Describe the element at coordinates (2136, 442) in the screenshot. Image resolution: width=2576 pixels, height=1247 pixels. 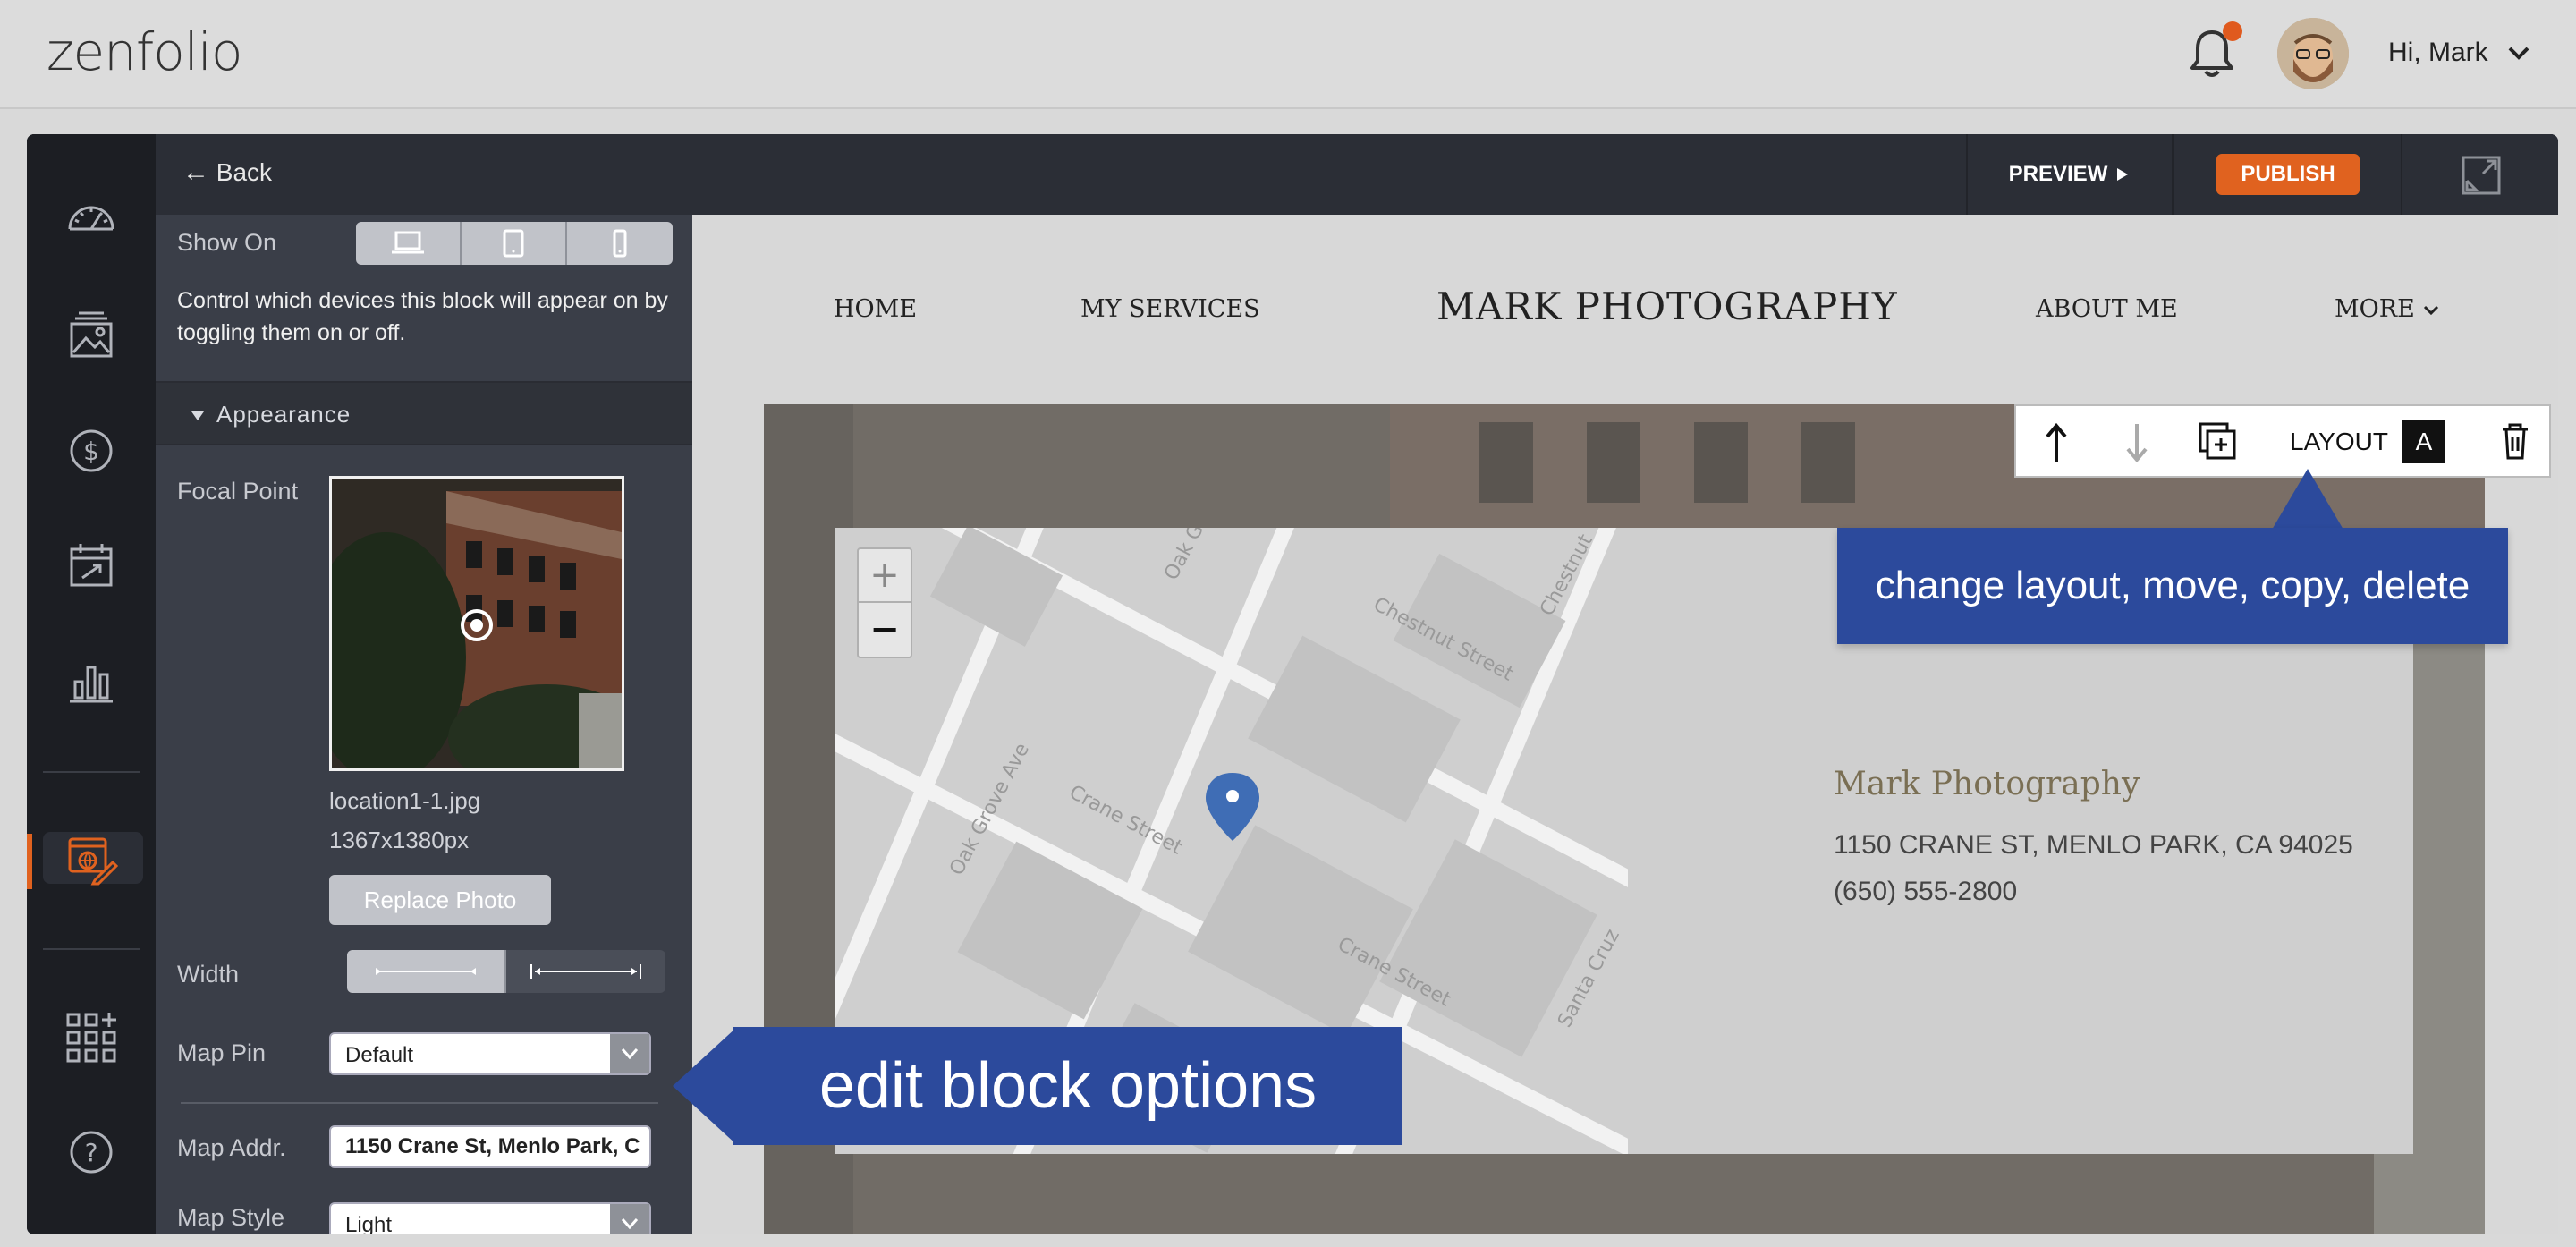
I see `move-down-icon` at that location.